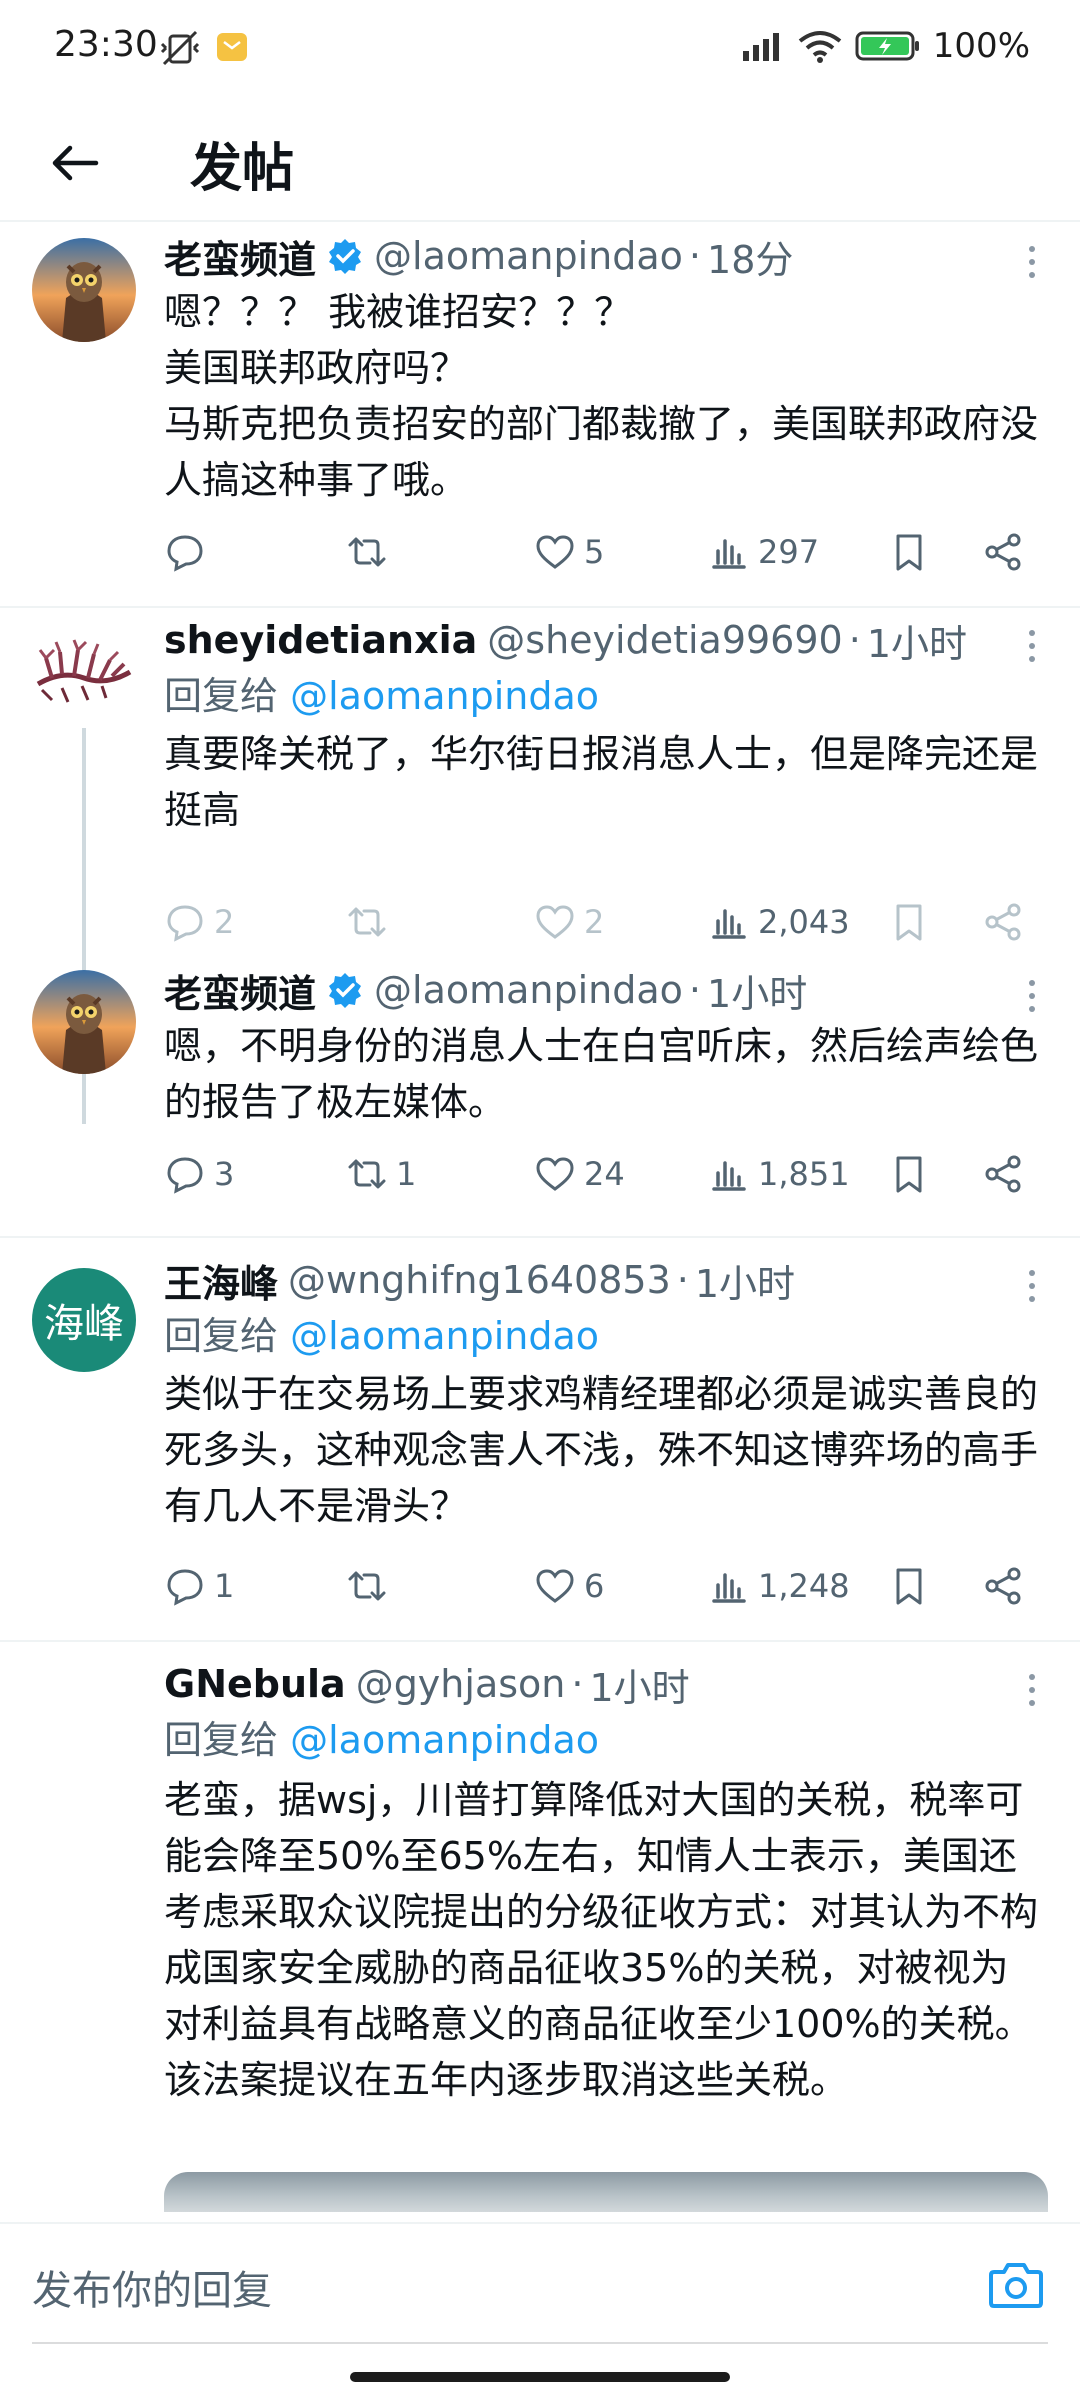 This screenshot has width=1080, height=2400. I want to click on status-bar: 23:30 100%, so click(540, 50).